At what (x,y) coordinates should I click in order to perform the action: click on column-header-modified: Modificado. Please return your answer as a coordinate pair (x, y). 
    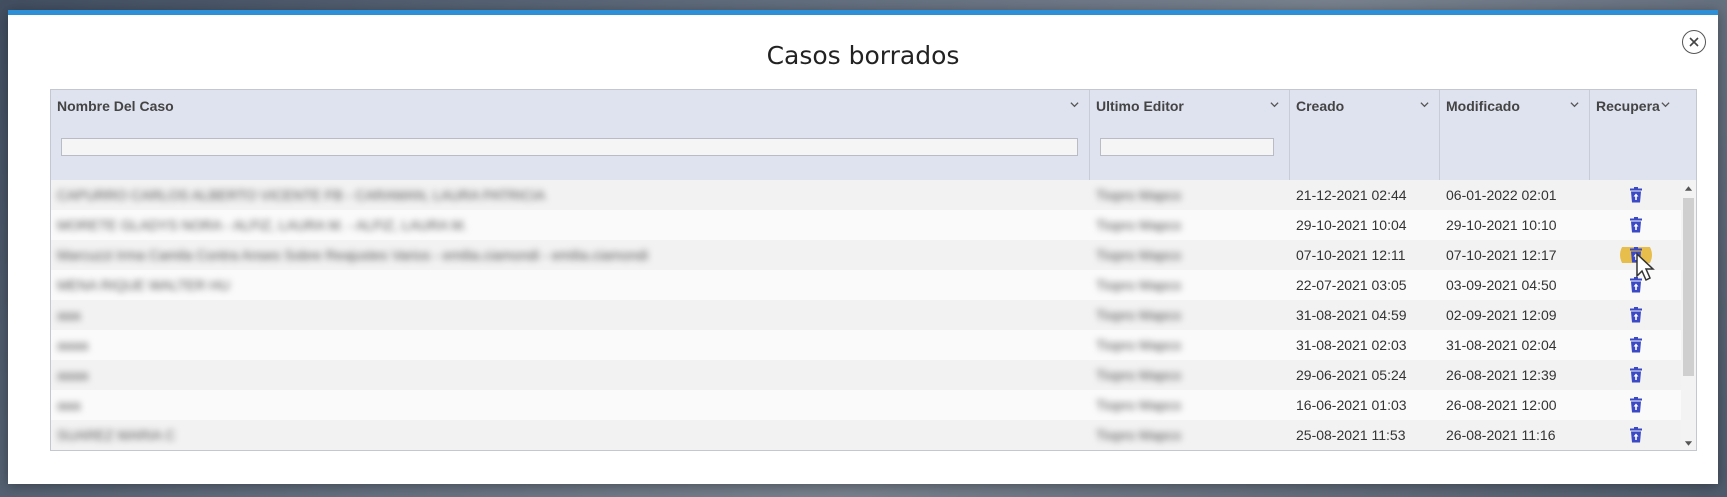
    Looking at the image, I should click on (1515, 135).